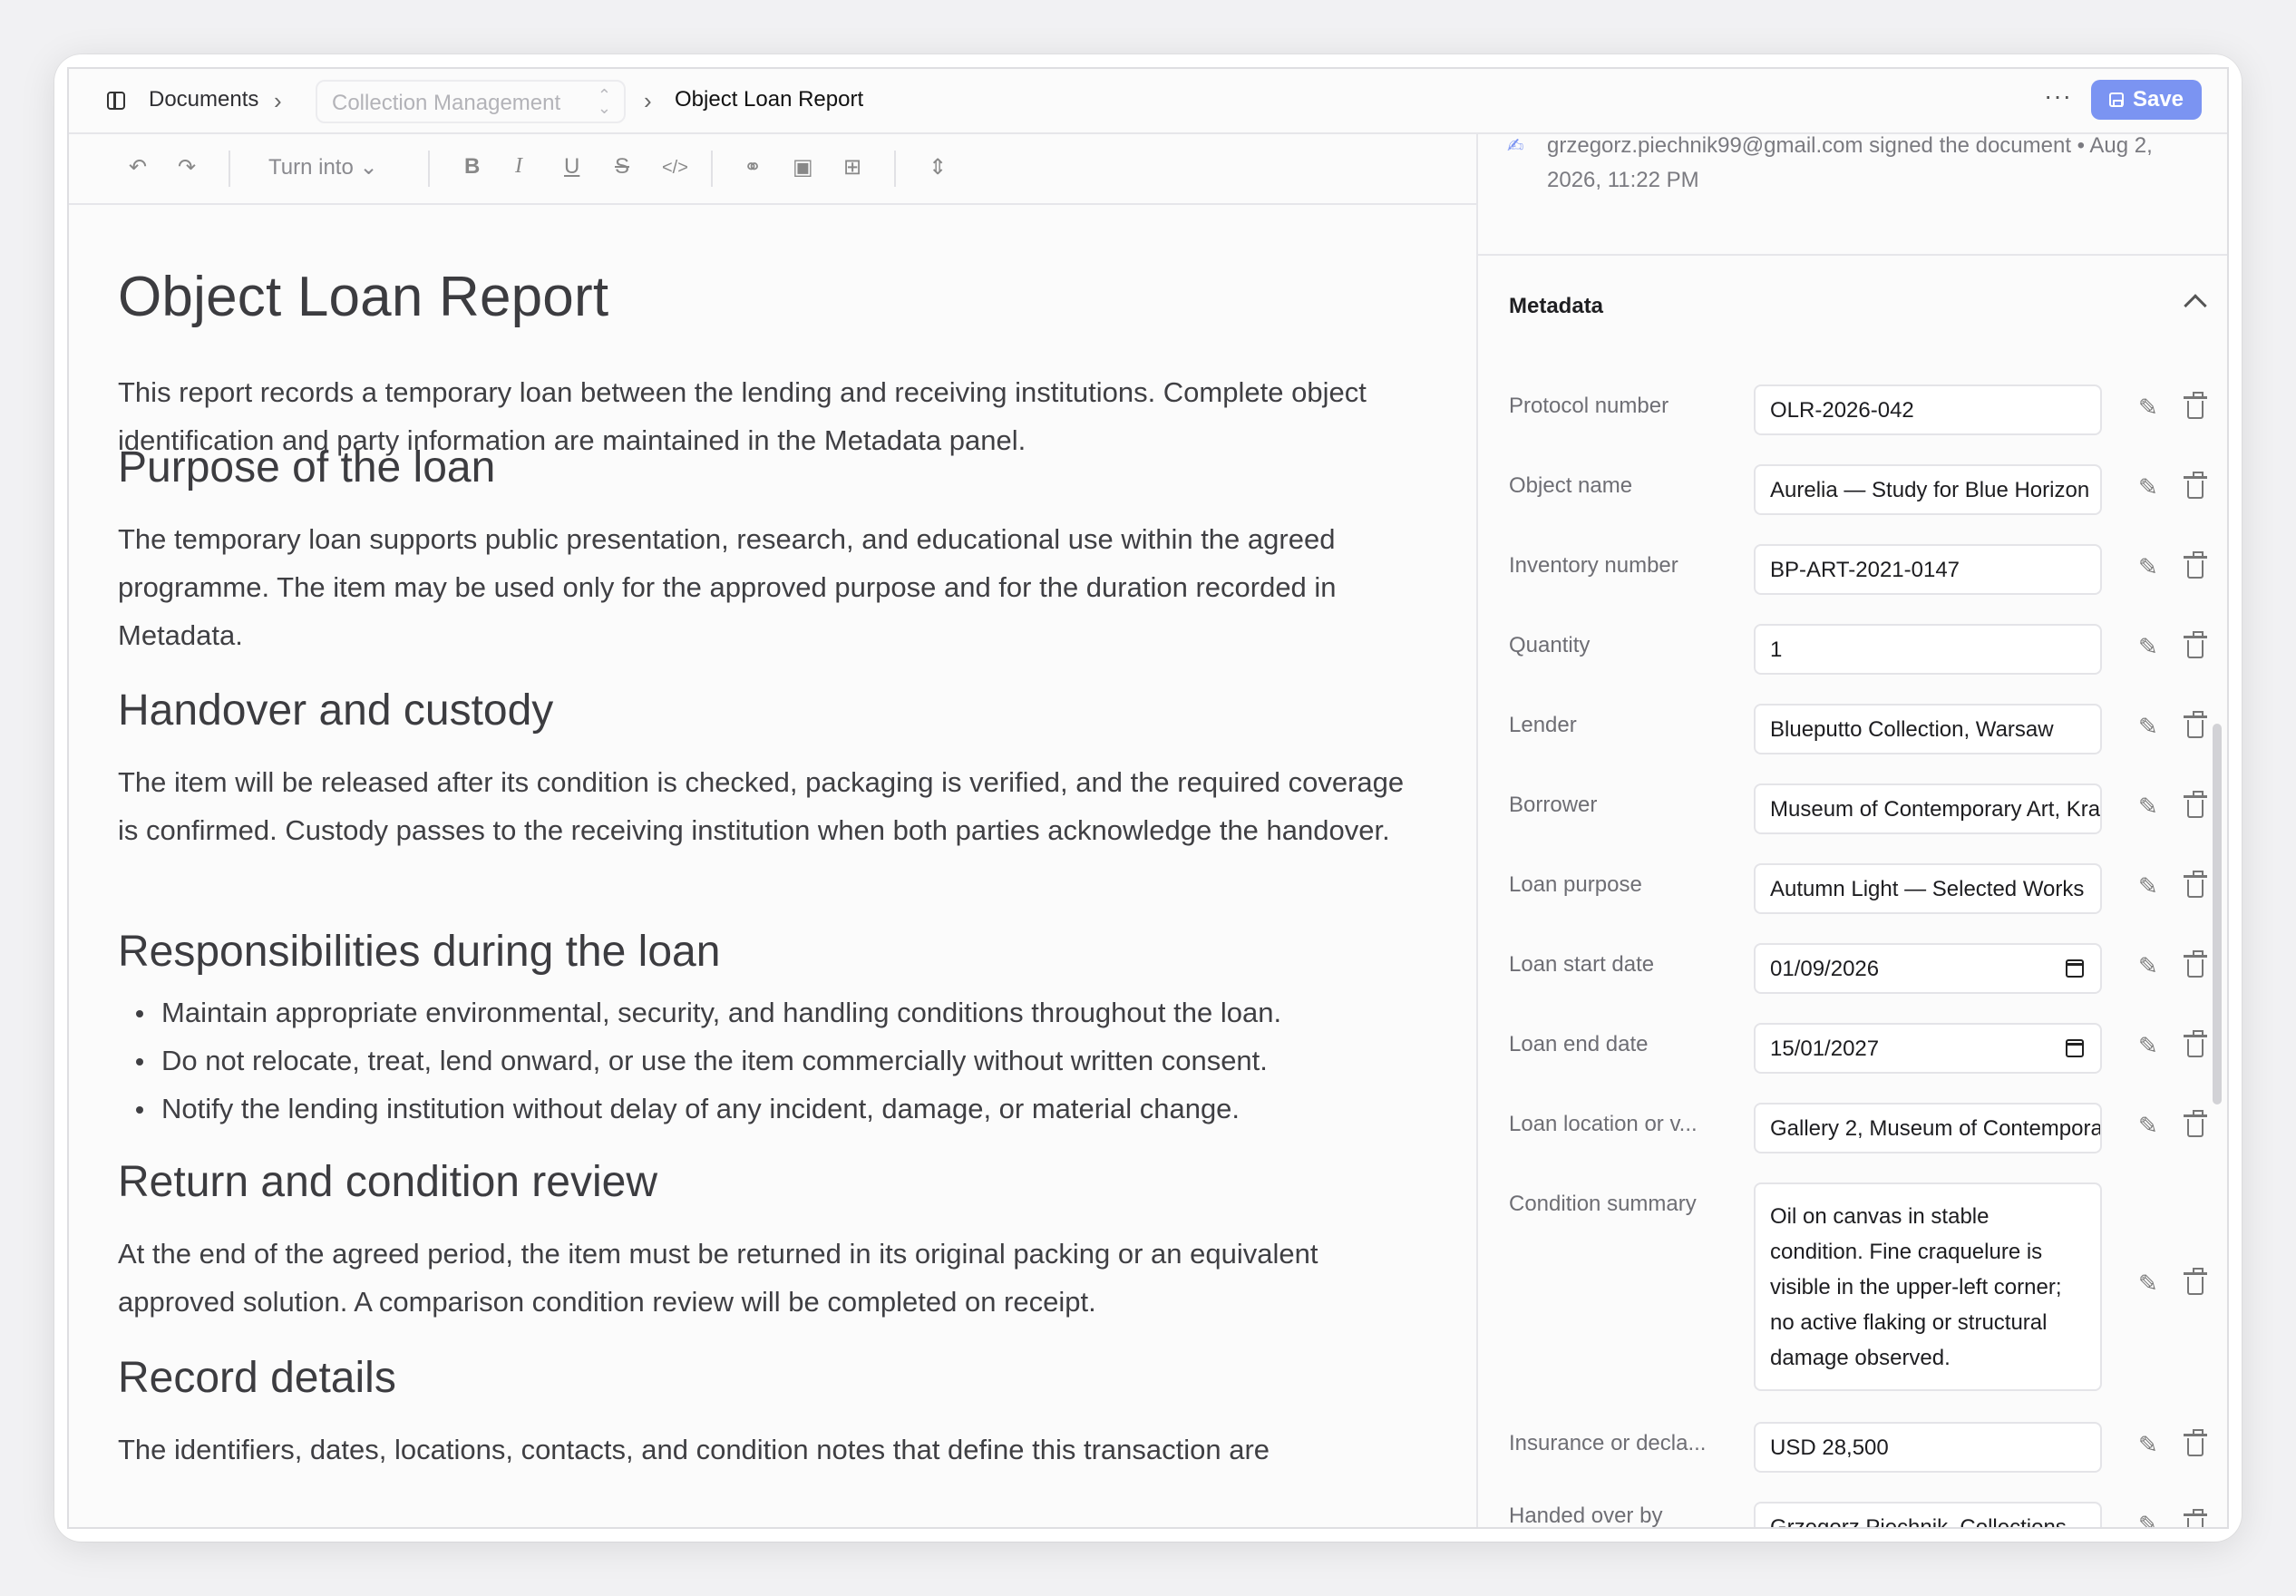  What do you see at coordinates (2116, 99) in the screenshot?
I see `save-icon` at bounding box center [2116, 99].